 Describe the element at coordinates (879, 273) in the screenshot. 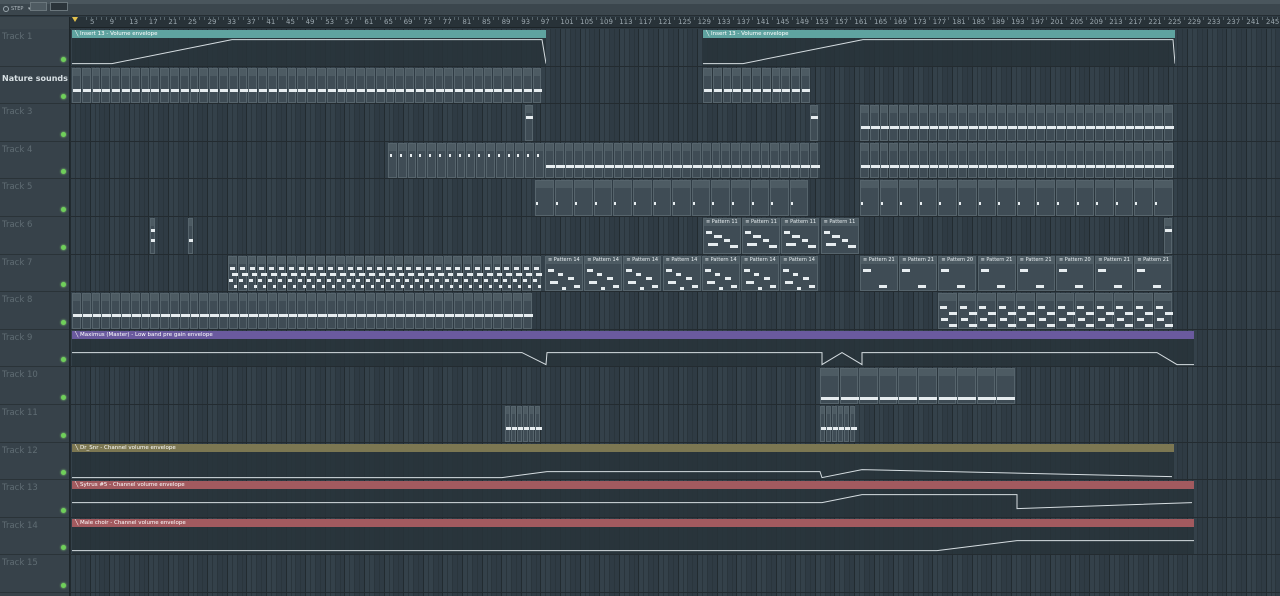

I see `pattern-clip: ≡ Pattern 21` at that location.